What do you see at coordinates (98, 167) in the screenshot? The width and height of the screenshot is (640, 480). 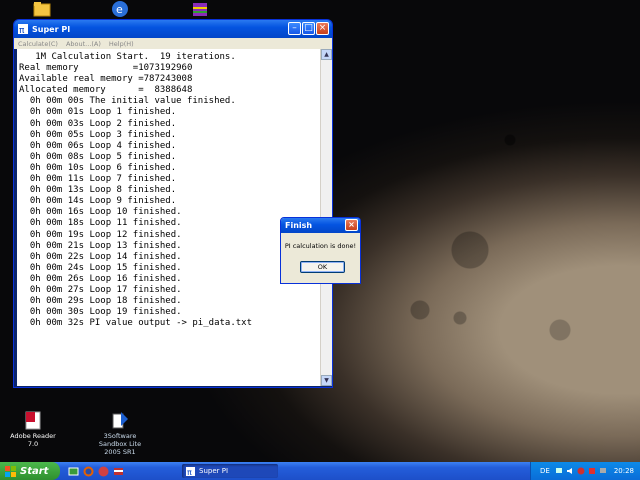 I see `output-line: 0h 00m 10s Loop 6 finished.` at bounding box center [98, 167].